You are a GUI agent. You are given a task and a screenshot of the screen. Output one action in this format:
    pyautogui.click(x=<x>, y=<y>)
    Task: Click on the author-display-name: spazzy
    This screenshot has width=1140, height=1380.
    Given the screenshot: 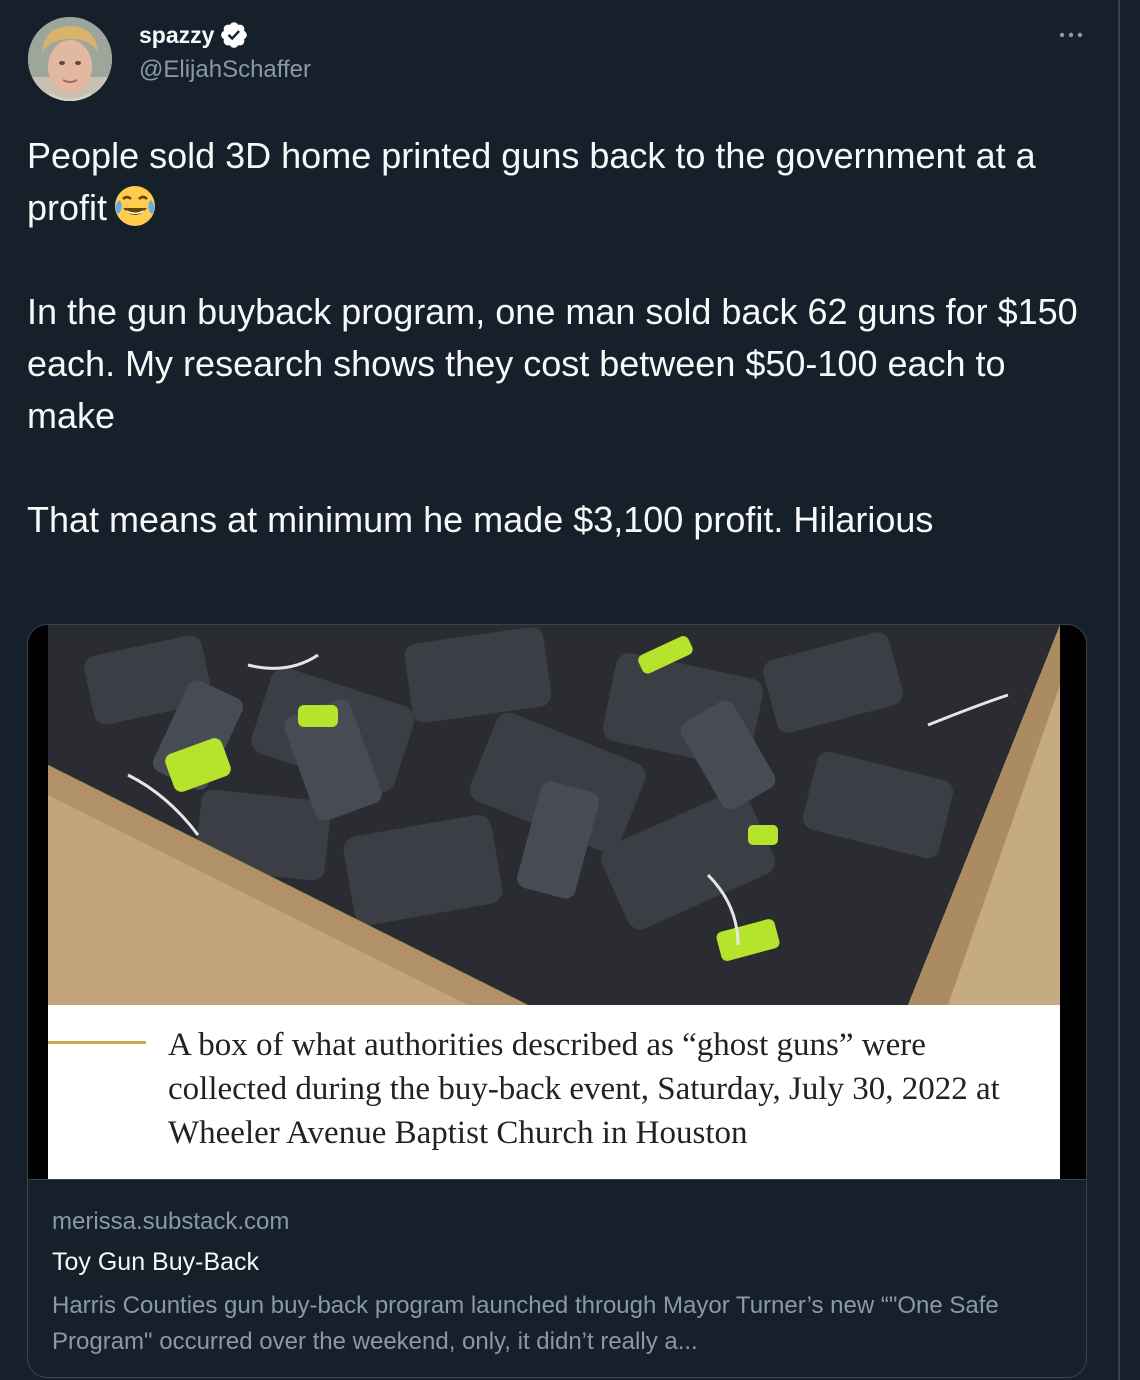 What is the action you would take?
    pyautogui.click(x=176, y=35)
    